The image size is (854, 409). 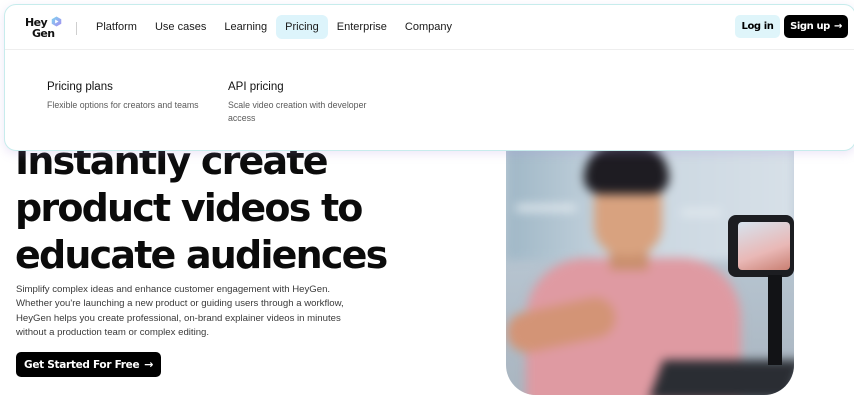 I want to click on logo-text-line2: Gen, so click(x=43, y=33).